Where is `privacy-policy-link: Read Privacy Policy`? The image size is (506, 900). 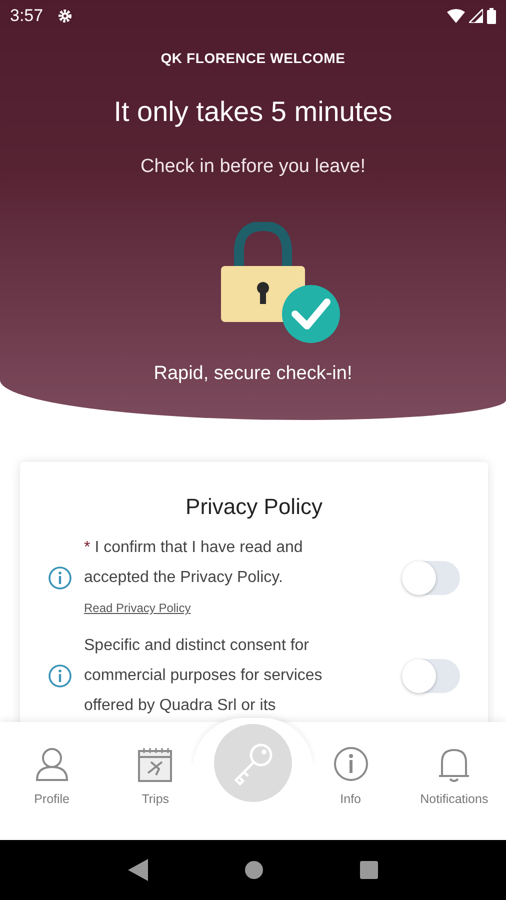
privacy-policy-link: Read Privacy Policy is located at coordinates (137, 608).